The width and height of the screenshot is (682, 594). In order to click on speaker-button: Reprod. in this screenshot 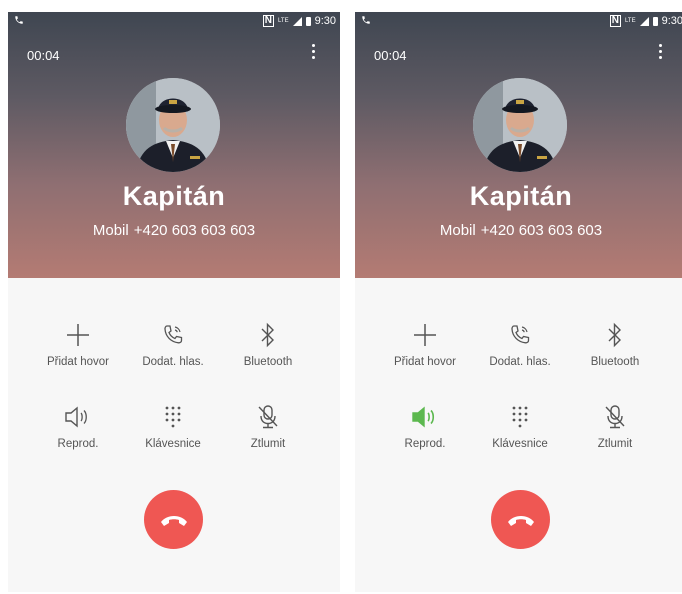, I will do `click(78, 426)`.